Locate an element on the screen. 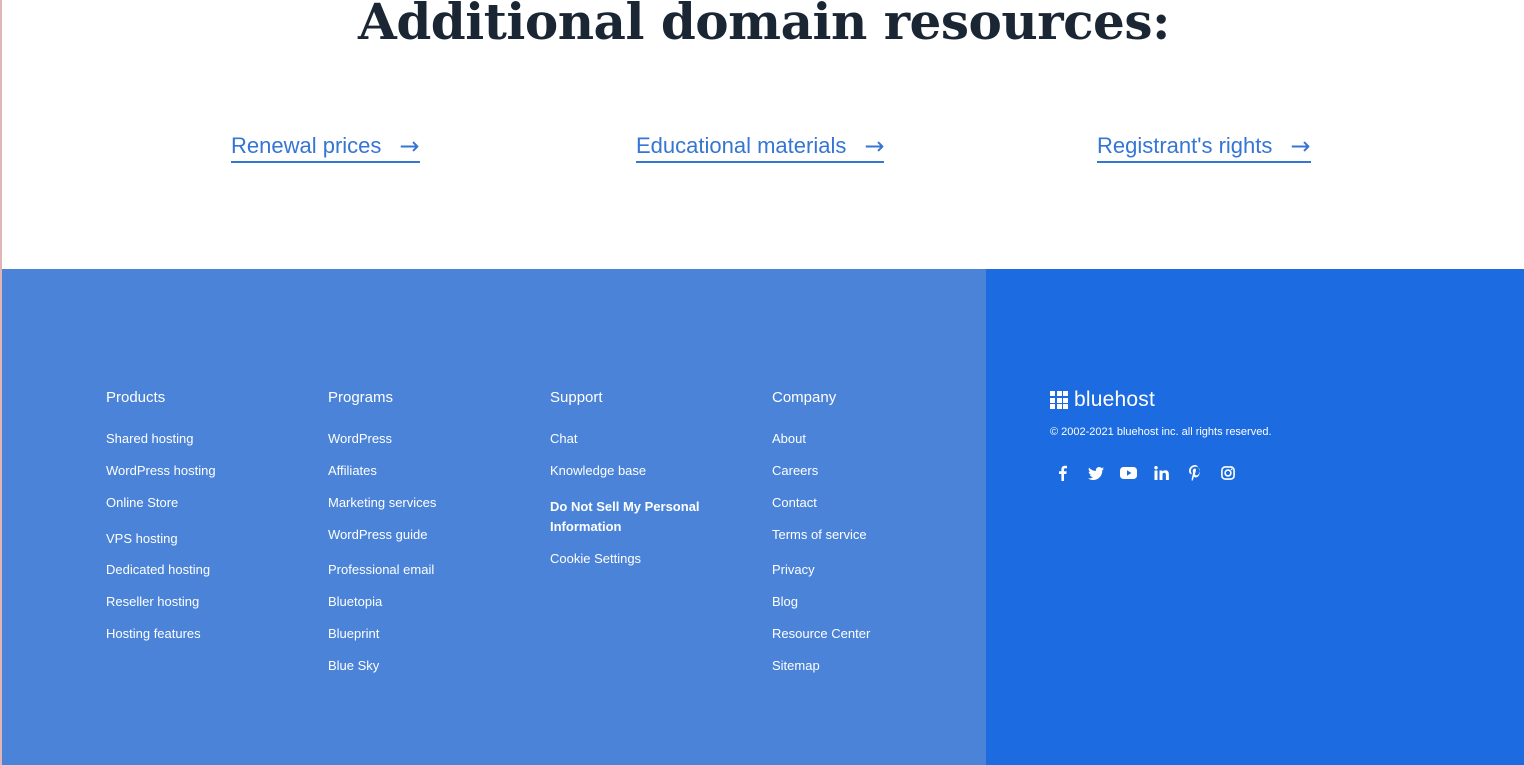 The image size is (1524, 765). footer-link-blueprint: Blueprint is located at coordinates (353, 634).